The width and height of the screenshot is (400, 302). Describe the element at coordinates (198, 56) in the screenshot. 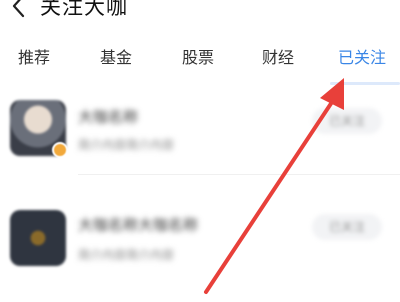

I see `tab-stocks: 股票` at that location.